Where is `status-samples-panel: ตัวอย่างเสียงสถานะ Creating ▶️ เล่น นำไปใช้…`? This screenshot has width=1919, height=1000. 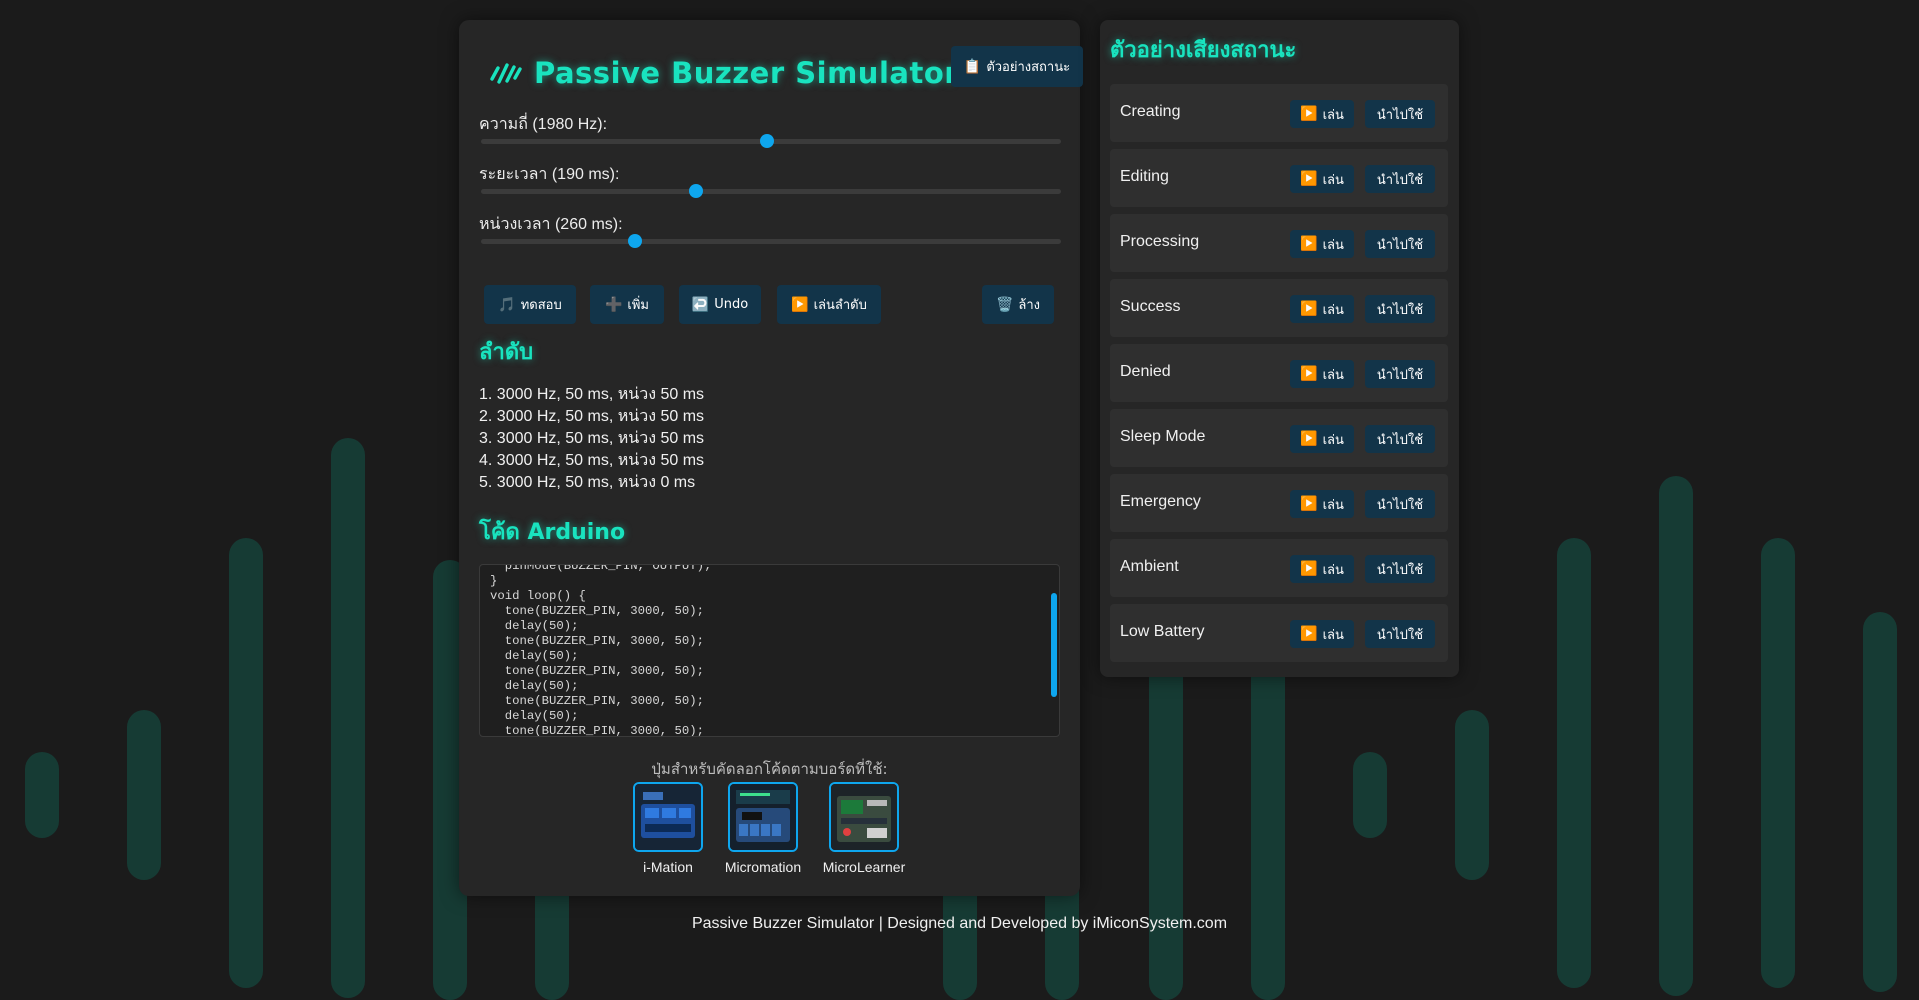
status-samples-panel: ตัวอย่างเสียงสถานะ Creating ▶️ เล่น นำไปใช้… is located at coordinates (1279, 348).